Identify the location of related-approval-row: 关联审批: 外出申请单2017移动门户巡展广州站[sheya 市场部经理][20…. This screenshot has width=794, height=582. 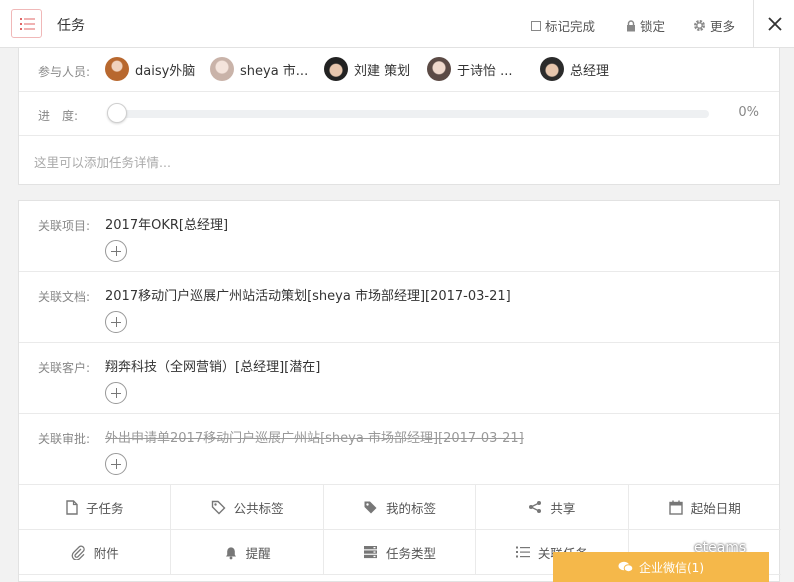
(399, 449).